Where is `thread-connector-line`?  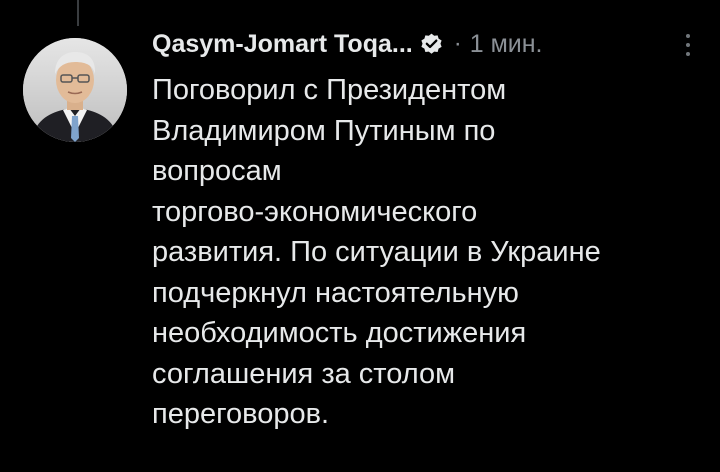
thread-connector-line is located at coordinates (78, 13).